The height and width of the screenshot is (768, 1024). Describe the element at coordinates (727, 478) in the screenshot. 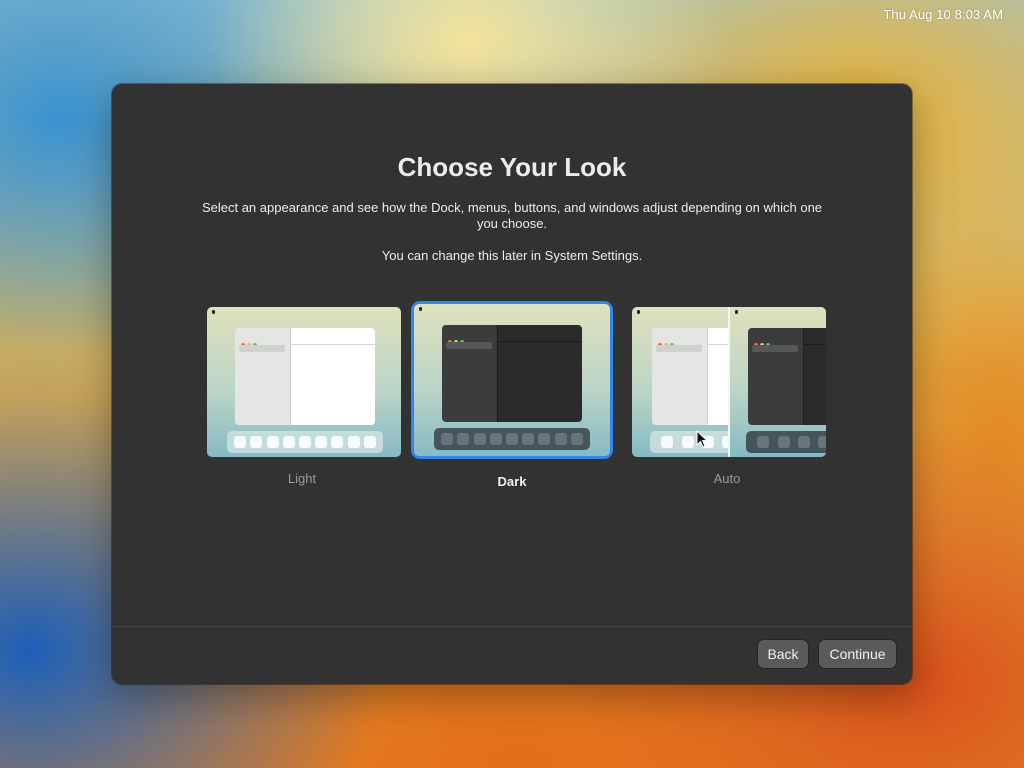

I see `appearance-label-auto: Auto` at that location.